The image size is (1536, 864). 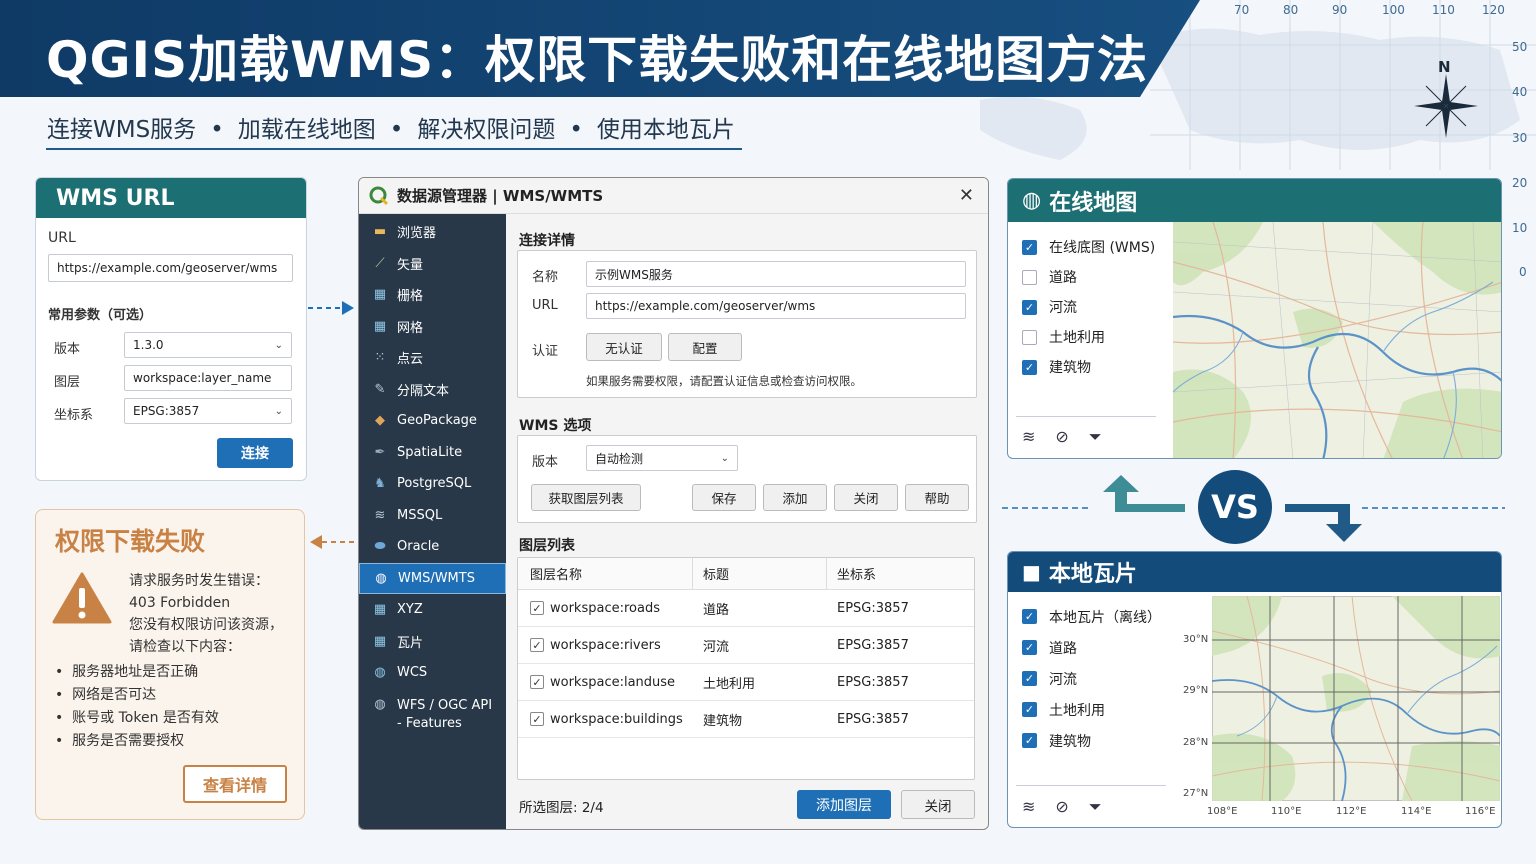 I want to click on sidebar-item-mssql: ≋ MSSQL, so click(x=432, y=516).